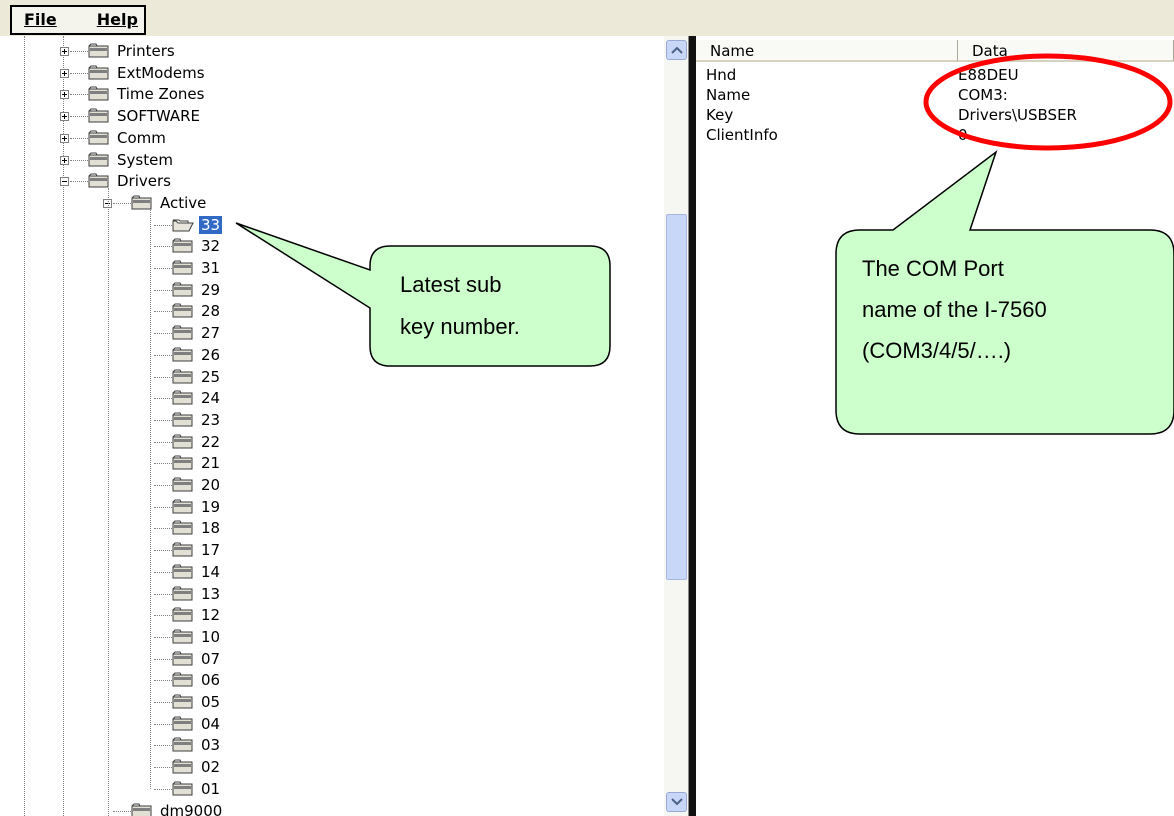 The height and width of the screenshot is (816, 1174). I want to click on tree-item-subkey: 20, so click(197, 485).